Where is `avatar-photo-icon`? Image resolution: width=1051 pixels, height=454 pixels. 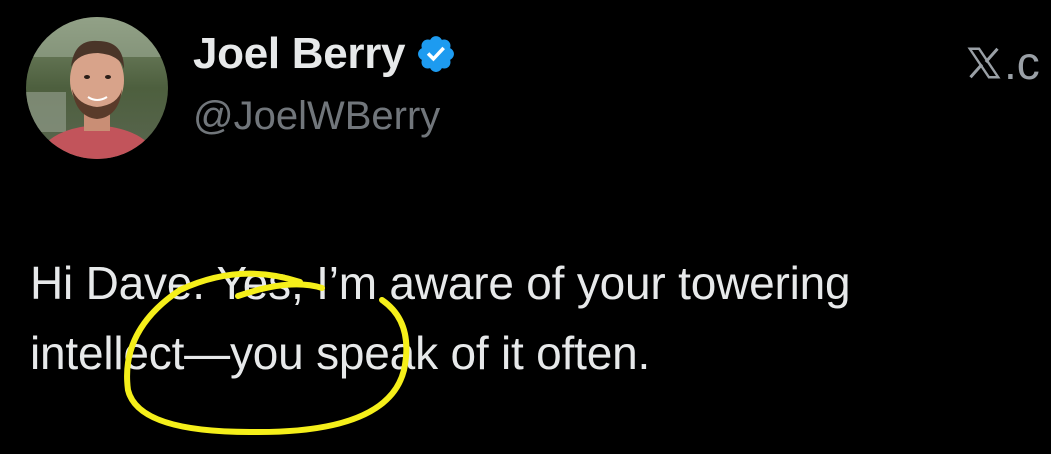 avatar-photo-icon is located at coordinates (97, 88).